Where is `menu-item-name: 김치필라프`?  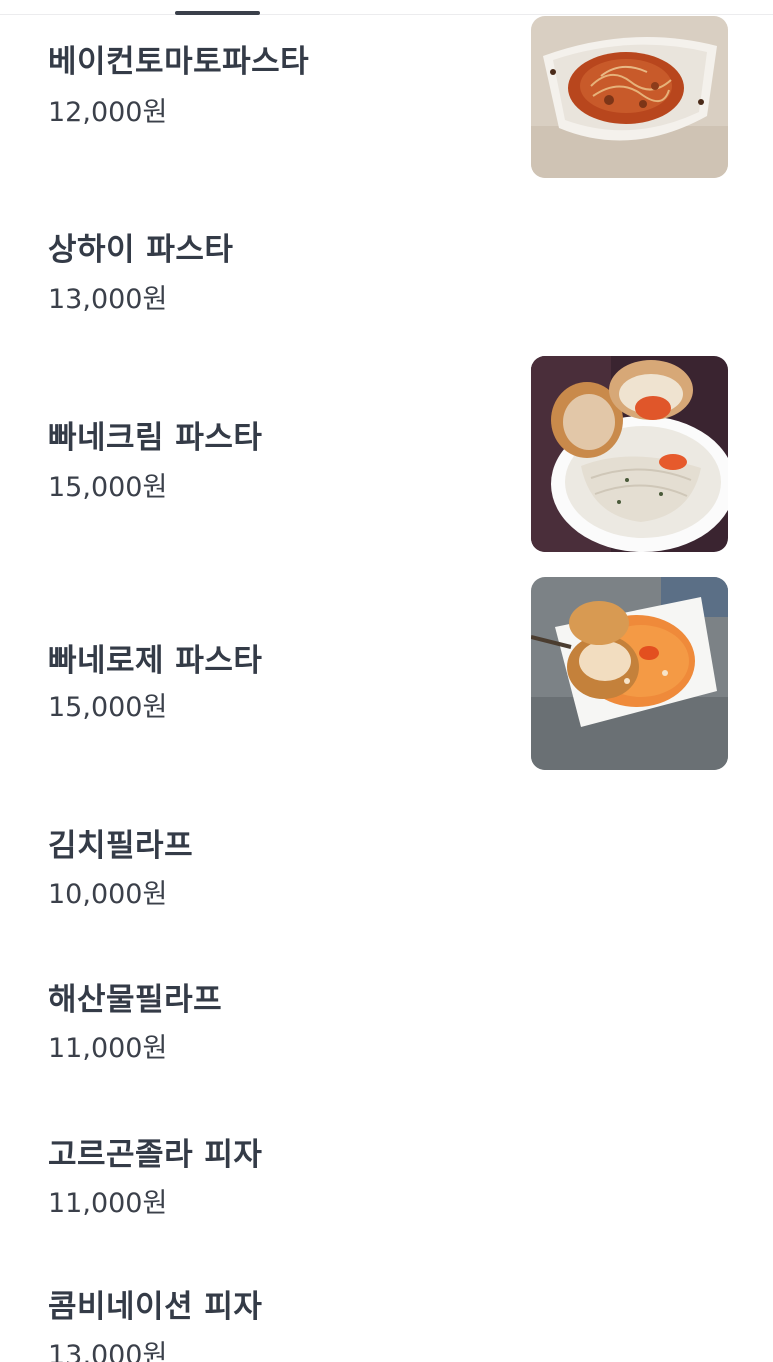
menu-item-name: 김치필라프 is located at coordinates (121, 846).